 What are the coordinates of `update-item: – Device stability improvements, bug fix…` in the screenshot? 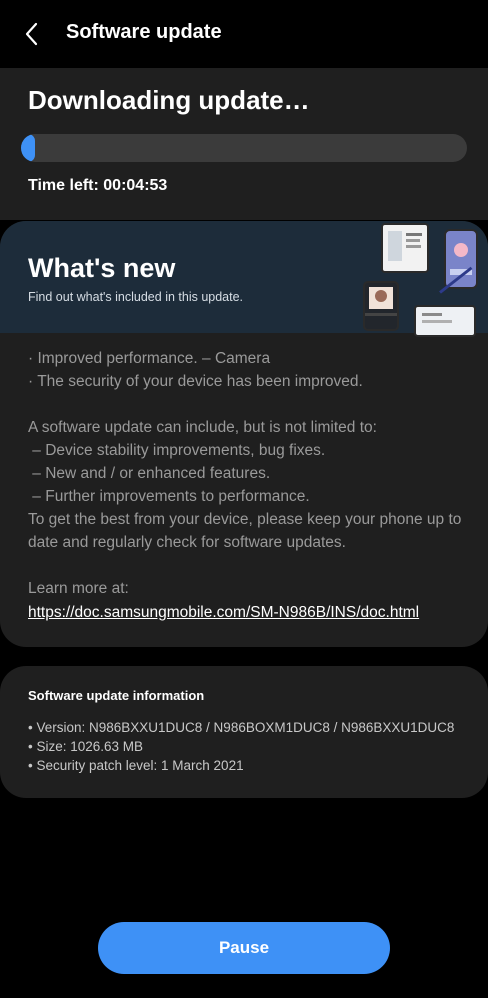 It's located at (177, 450).